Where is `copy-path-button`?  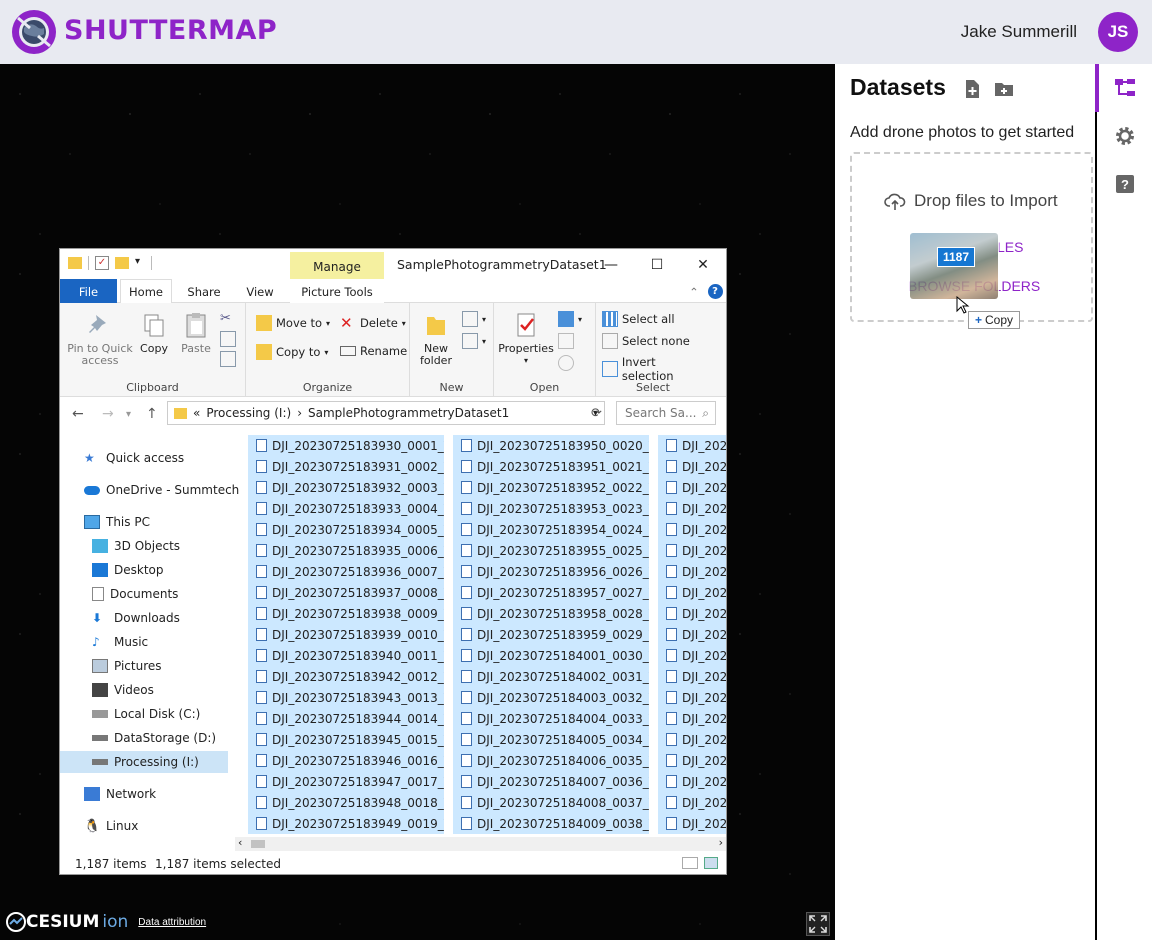 copy-path-button is located at coordinates (228, 339).